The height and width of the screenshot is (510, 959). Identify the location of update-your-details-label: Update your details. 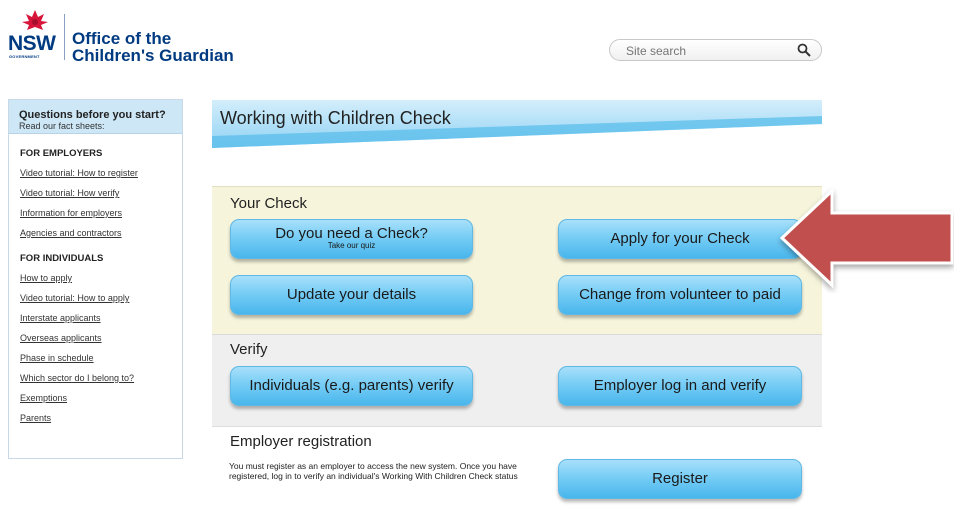
(351, 294).